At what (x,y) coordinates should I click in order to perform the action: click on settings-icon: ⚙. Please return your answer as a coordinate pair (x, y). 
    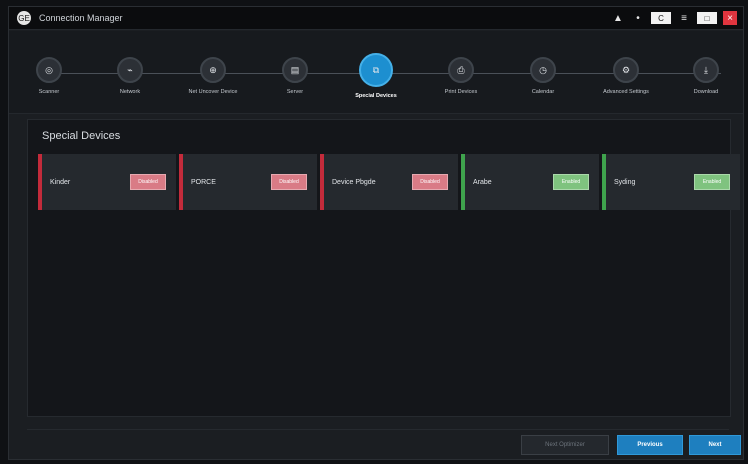
    Looking at the image, I should click on (626, 70).